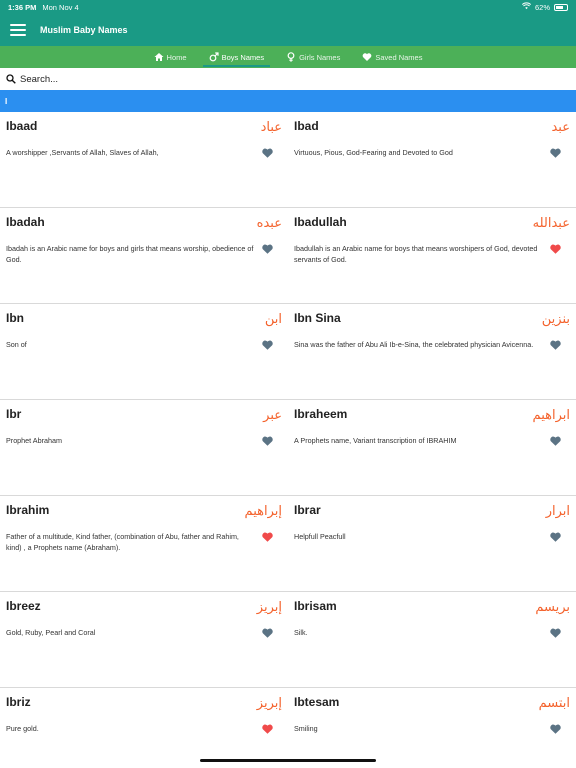 The image size is (576, 768). Describe the element at coordinates (301, 632) in the screenshot. I see `name-meaning: Silk.` at that location.